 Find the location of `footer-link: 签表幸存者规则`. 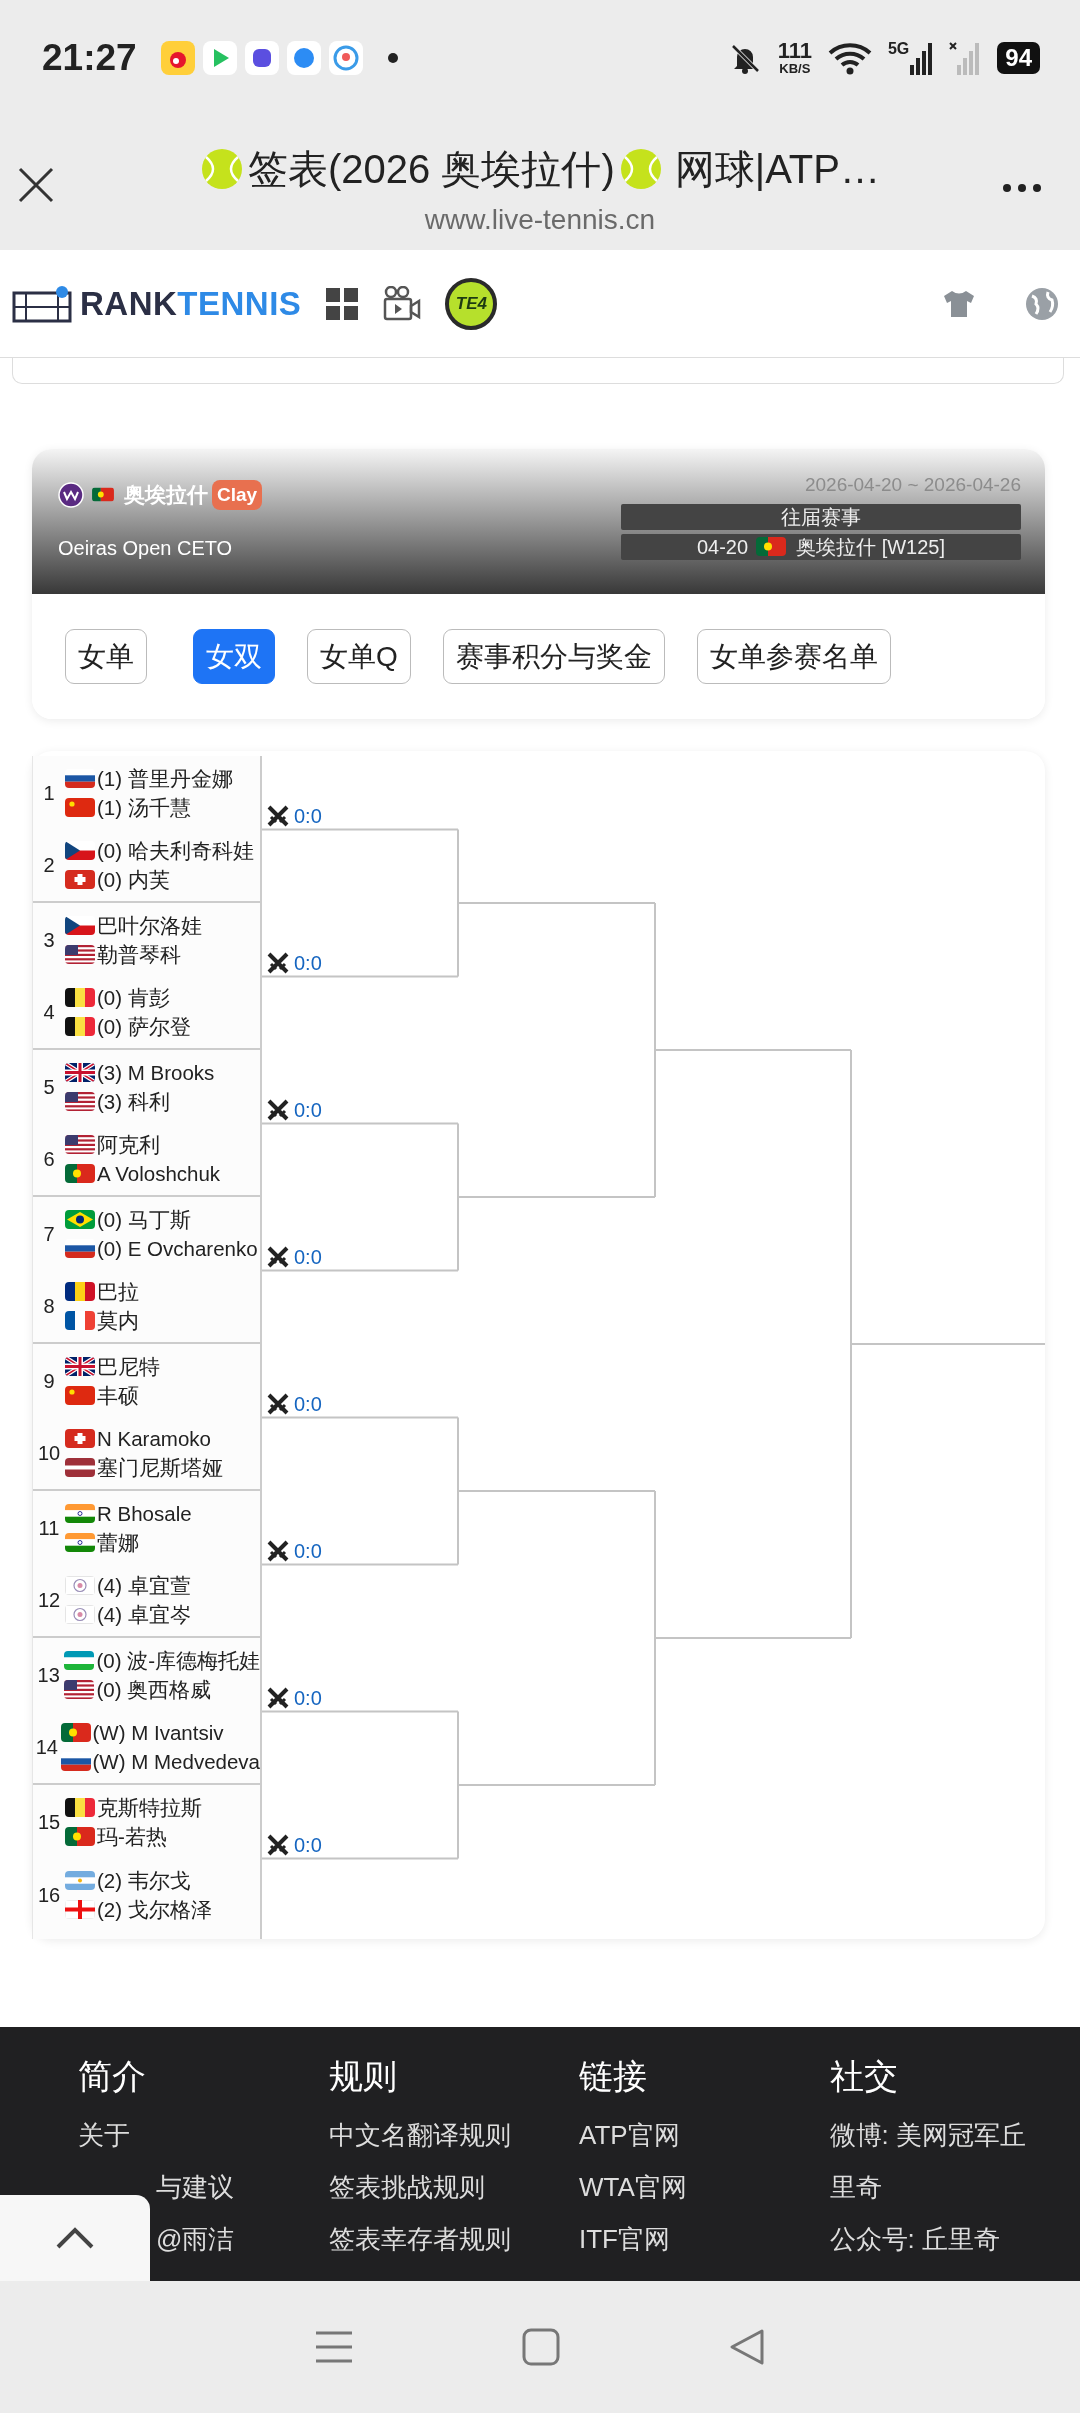

footer-link: 签表幸存者规则 is located at coordinates (419, 2239).